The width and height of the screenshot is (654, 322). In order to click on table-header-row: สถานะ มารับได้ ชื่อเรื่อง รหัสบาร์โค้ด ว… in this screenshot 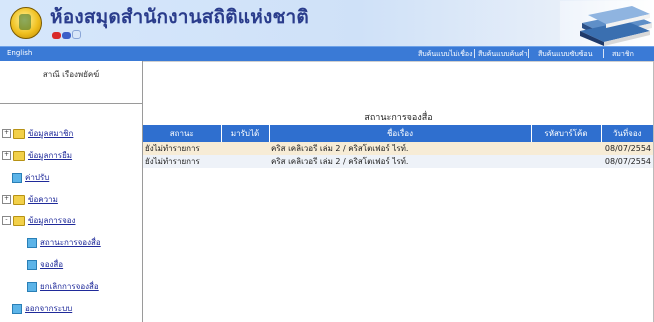, I will do `click(398, 133)`.